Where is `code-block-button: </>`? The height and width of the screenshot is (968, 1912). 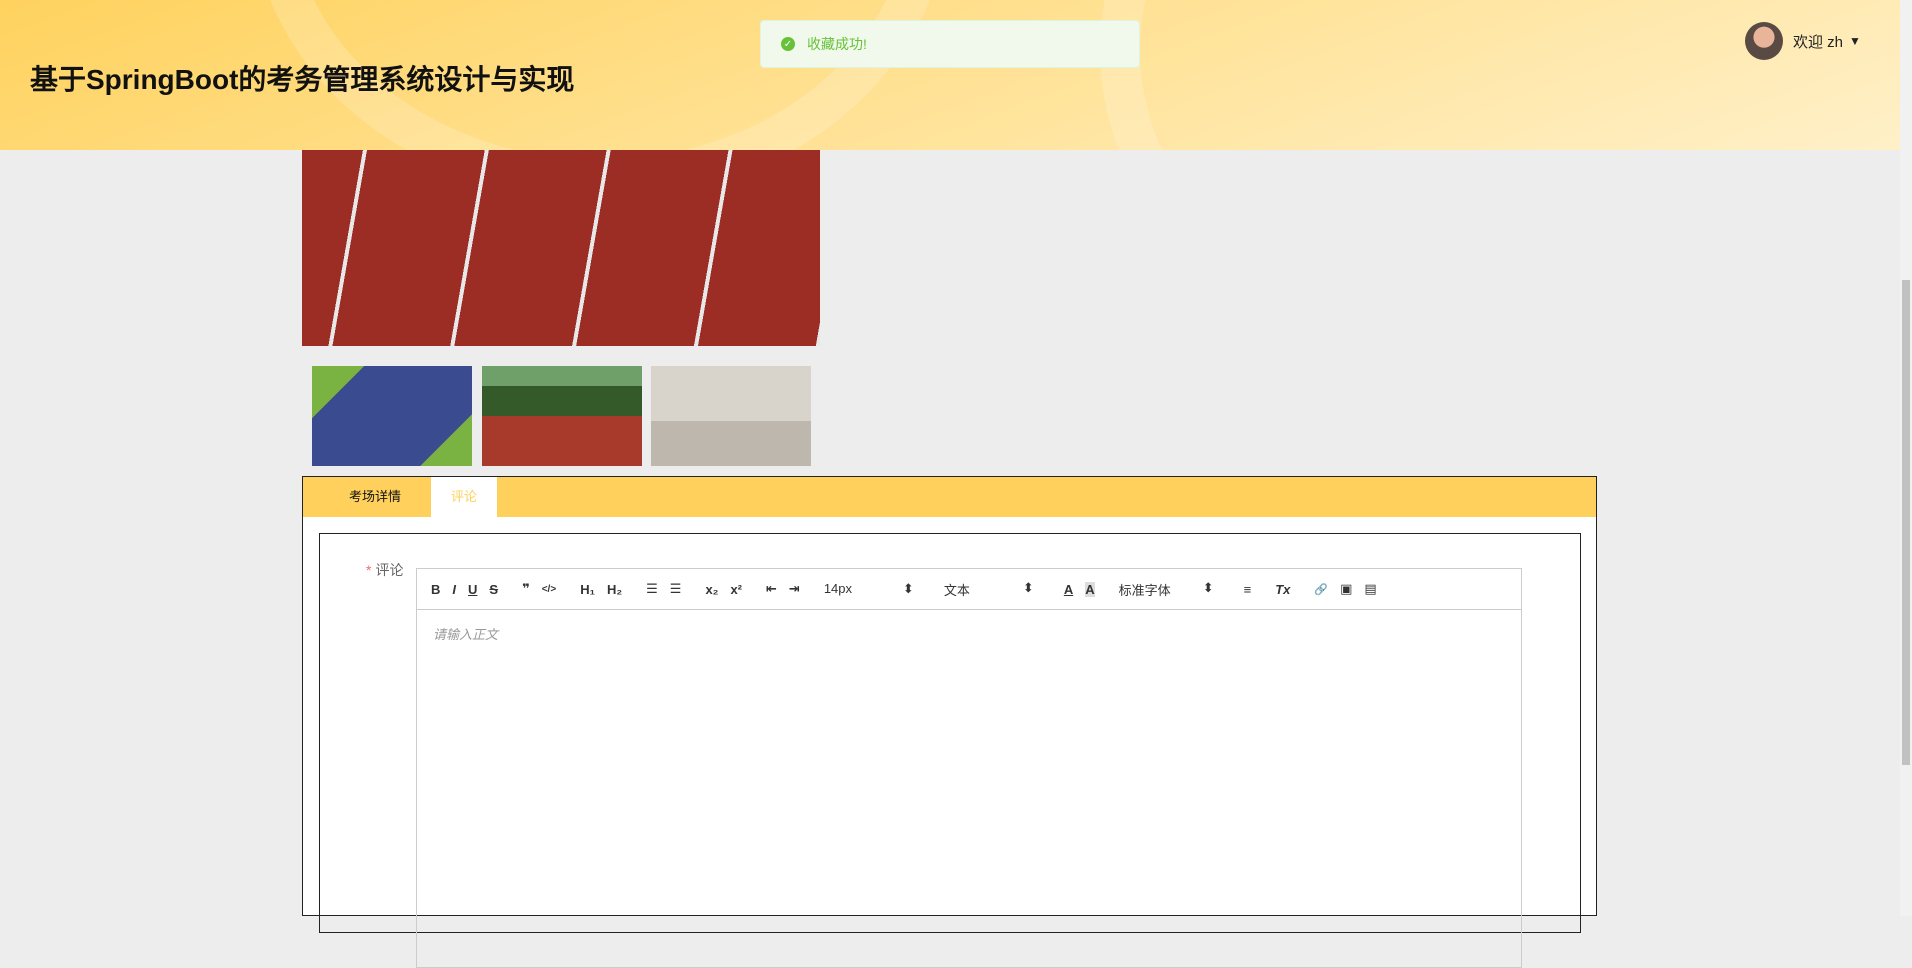
code-block-button: </> is located at coordinates (549, 589).